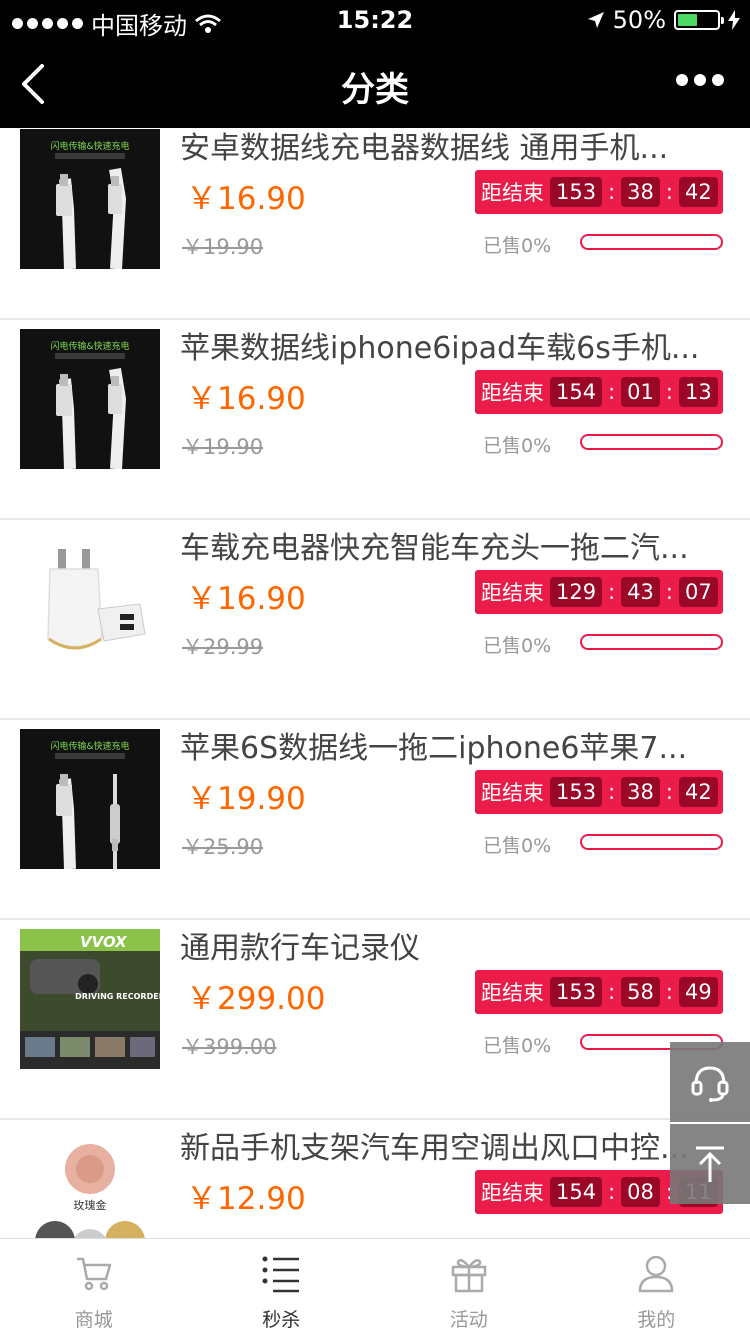  What do you see at coordinates (104, 942) in the screenshot?
I see `svg-text: VVOX` at bounding box center [104, 942].